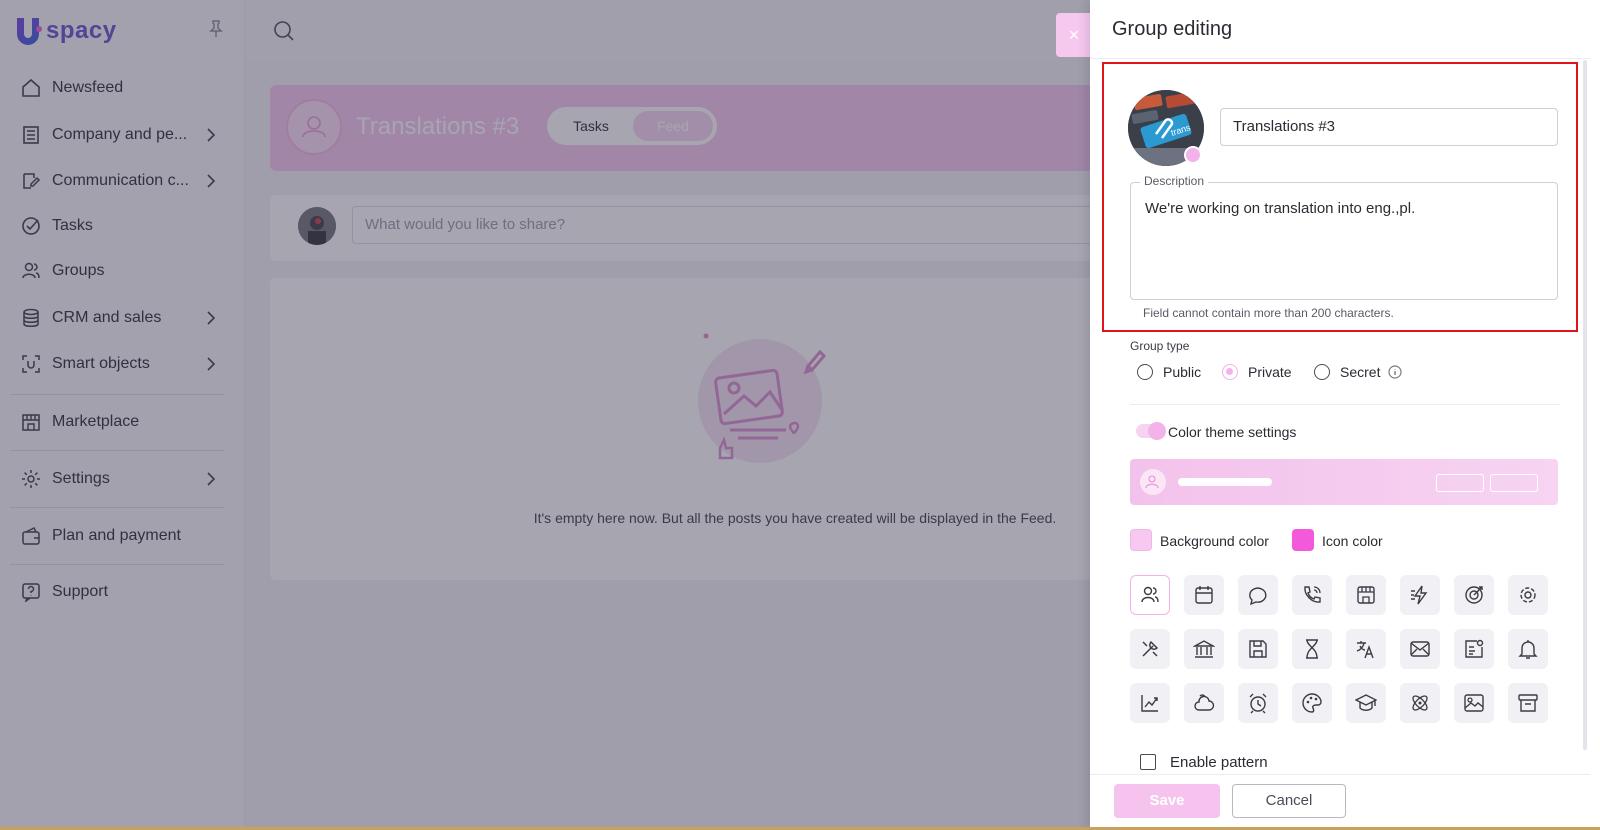  I want to click on save-icon, so click(1258, 649).